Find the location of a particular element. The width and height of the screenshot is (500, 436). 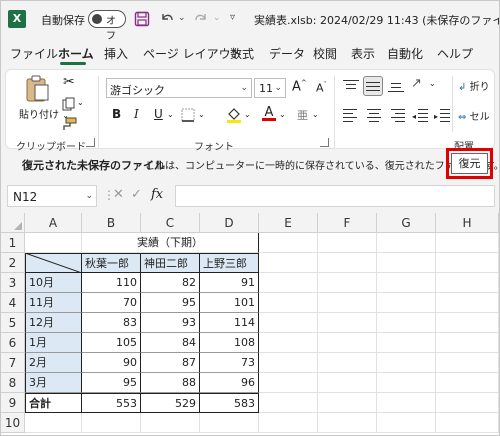

tab-home: ホーム is located at coordinates (76, 53).